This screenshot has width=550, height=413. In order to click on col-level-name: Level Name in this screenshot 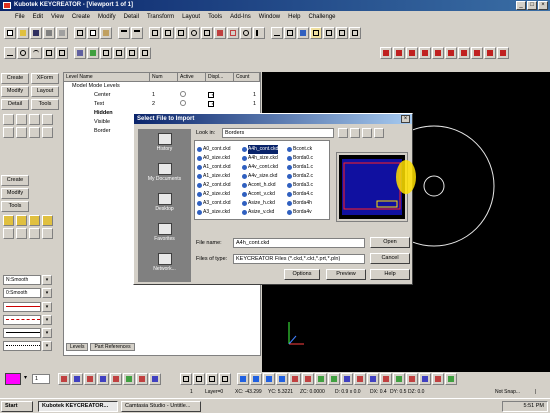, I will do `click(107, 77)`.